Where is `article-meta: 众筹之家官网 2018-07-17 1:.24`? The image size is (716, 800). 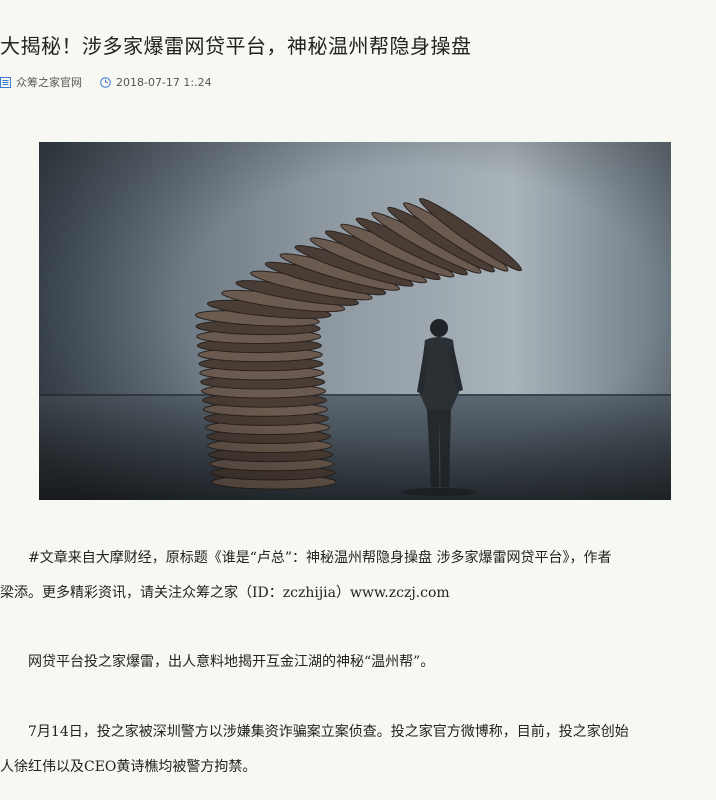 article-meta: 众筹之家官网 2018-07-17 1:.24 is located at coordinates (106, 82).